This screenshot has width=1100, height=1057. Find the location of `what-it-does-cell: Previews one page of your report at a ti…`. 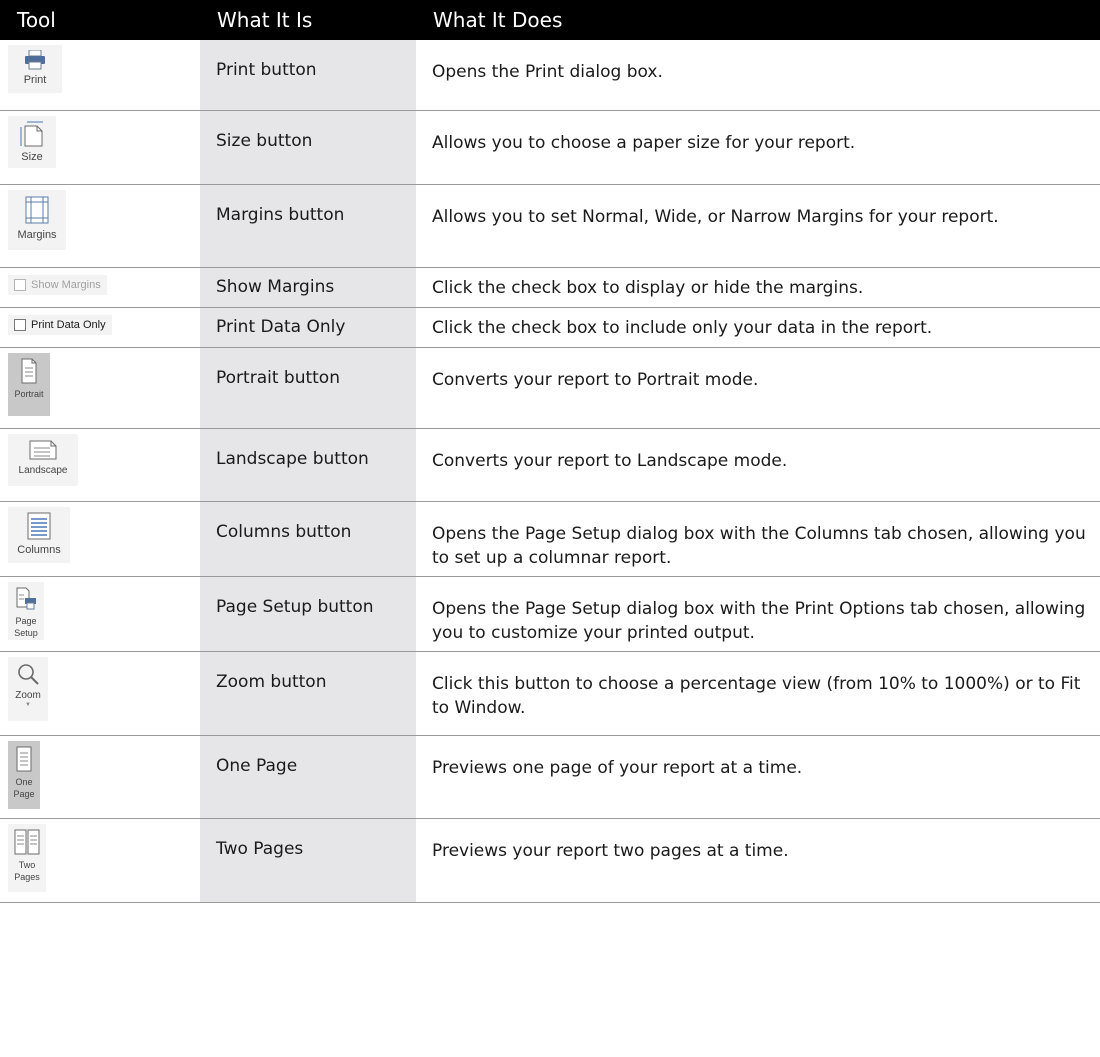

what-it-does-cell: Previews one page of your report at a ti… is located at coordinates (758, 777).